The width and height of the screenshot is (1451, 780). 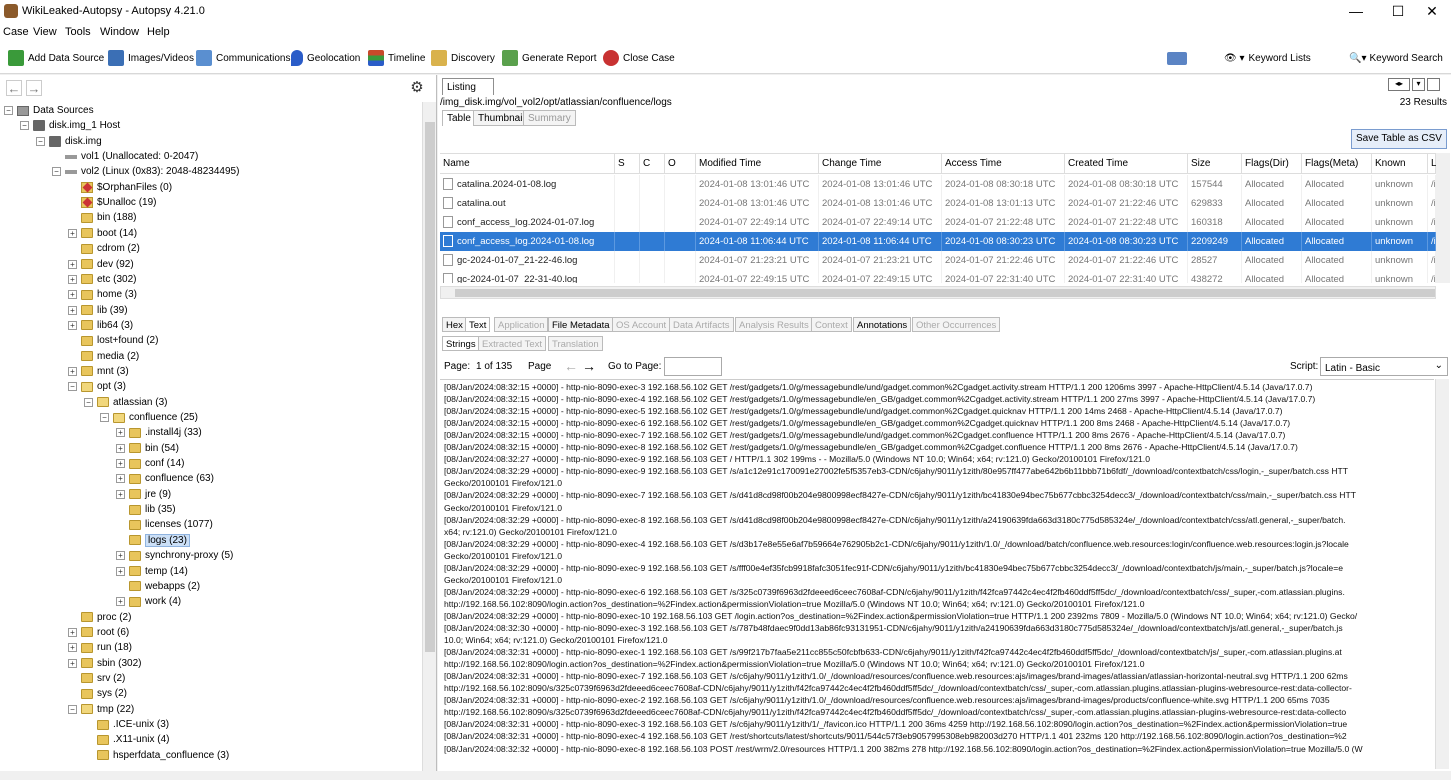 What do you see at coordinates (1396, 58) in the screenshot?
I see `keyword-search-button: 🔍▾ Keyword Search` at bounding box center [1396, 58].